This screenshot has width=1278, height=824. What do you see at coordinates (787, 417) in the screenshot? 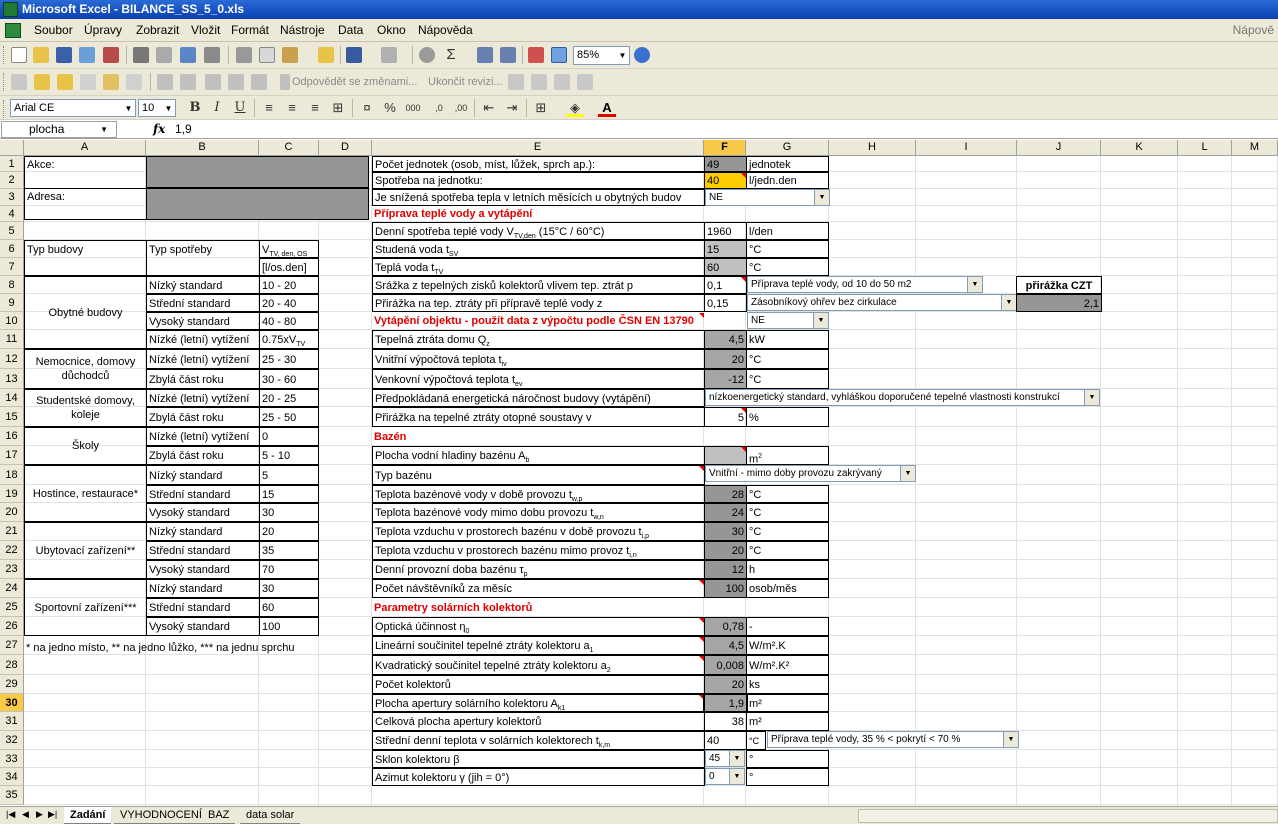
I see `unit-r15: %` at bounding box center [787, 417].